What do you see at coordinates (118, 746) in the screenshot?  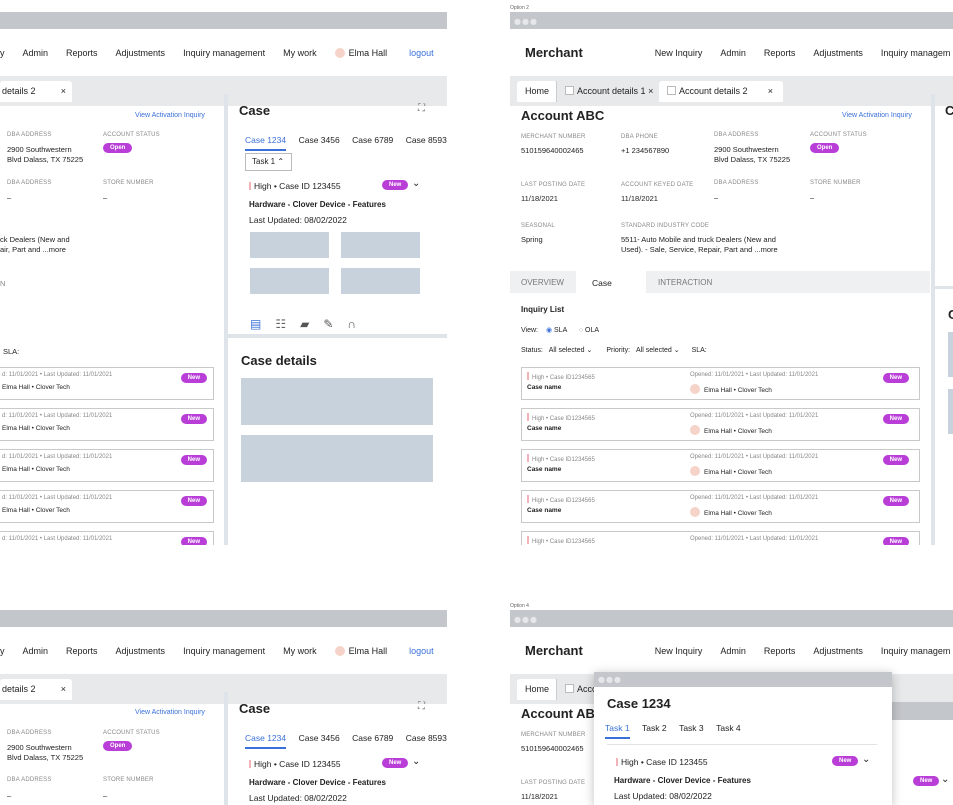 I see `status-badge: Open` at bounding box center [118, 746].